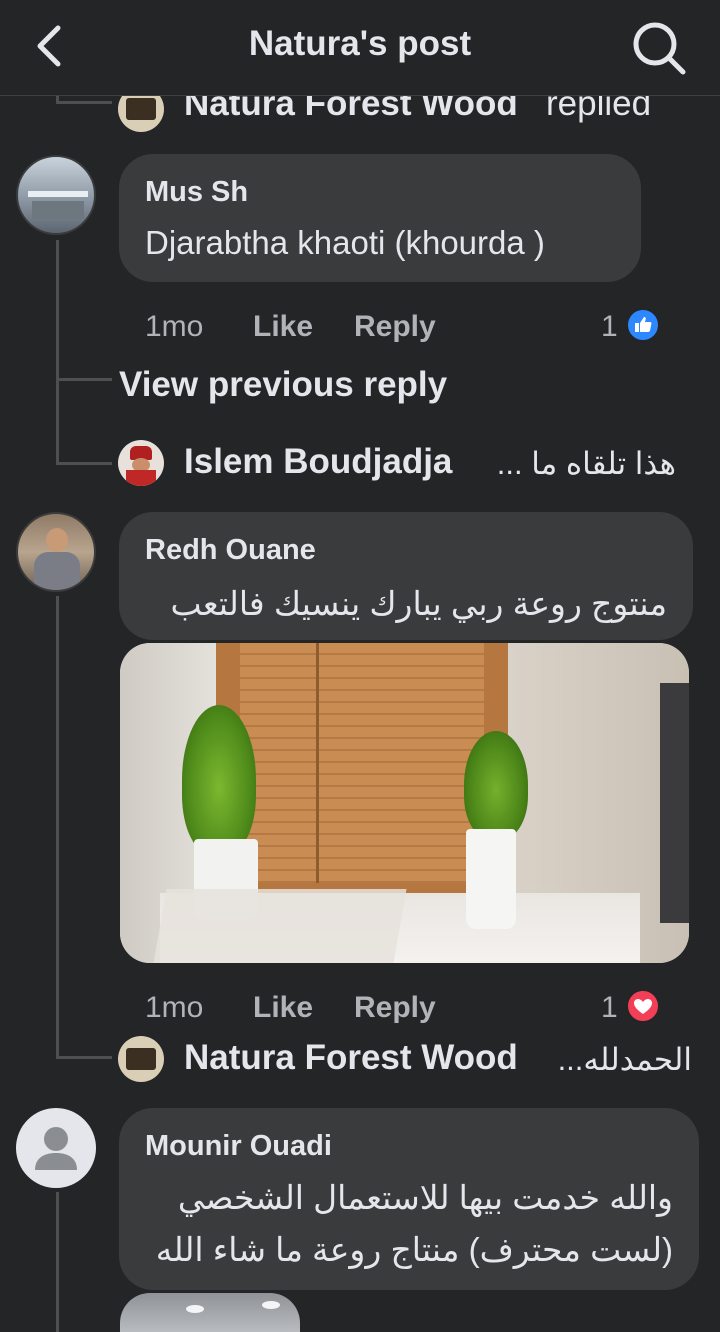 This screenshot has height=1332, width=720. I want to click on view-previous-reply-link: View previous reply, so click(283, 385).